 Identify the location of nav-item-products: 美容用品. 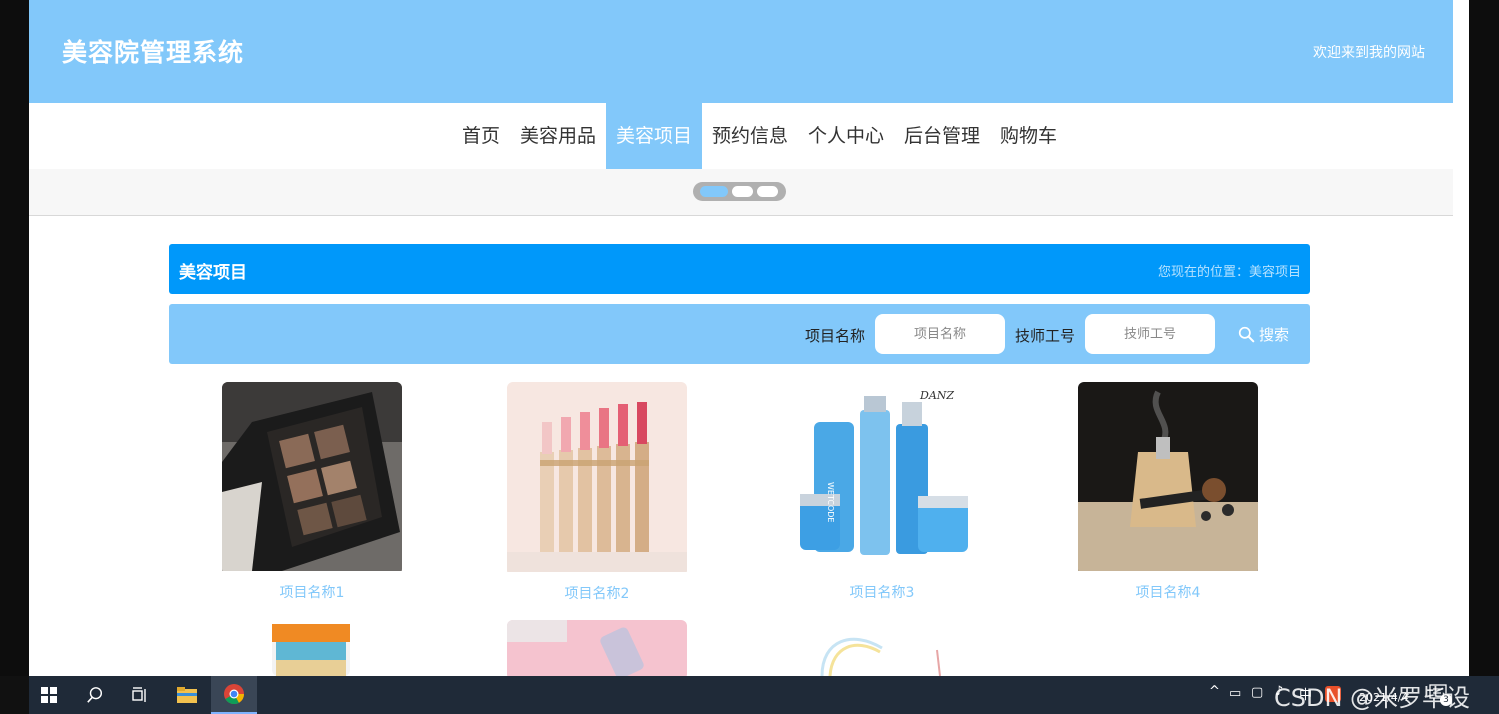
(558, 136).